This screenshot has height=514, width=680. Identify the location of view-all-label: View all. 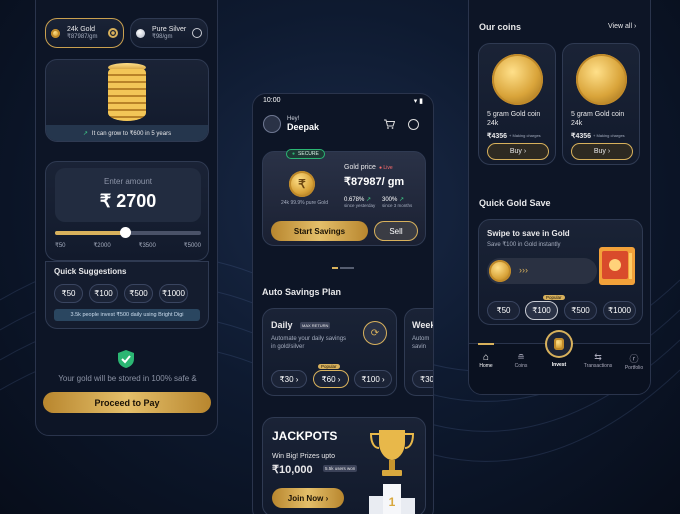
(620, 26).